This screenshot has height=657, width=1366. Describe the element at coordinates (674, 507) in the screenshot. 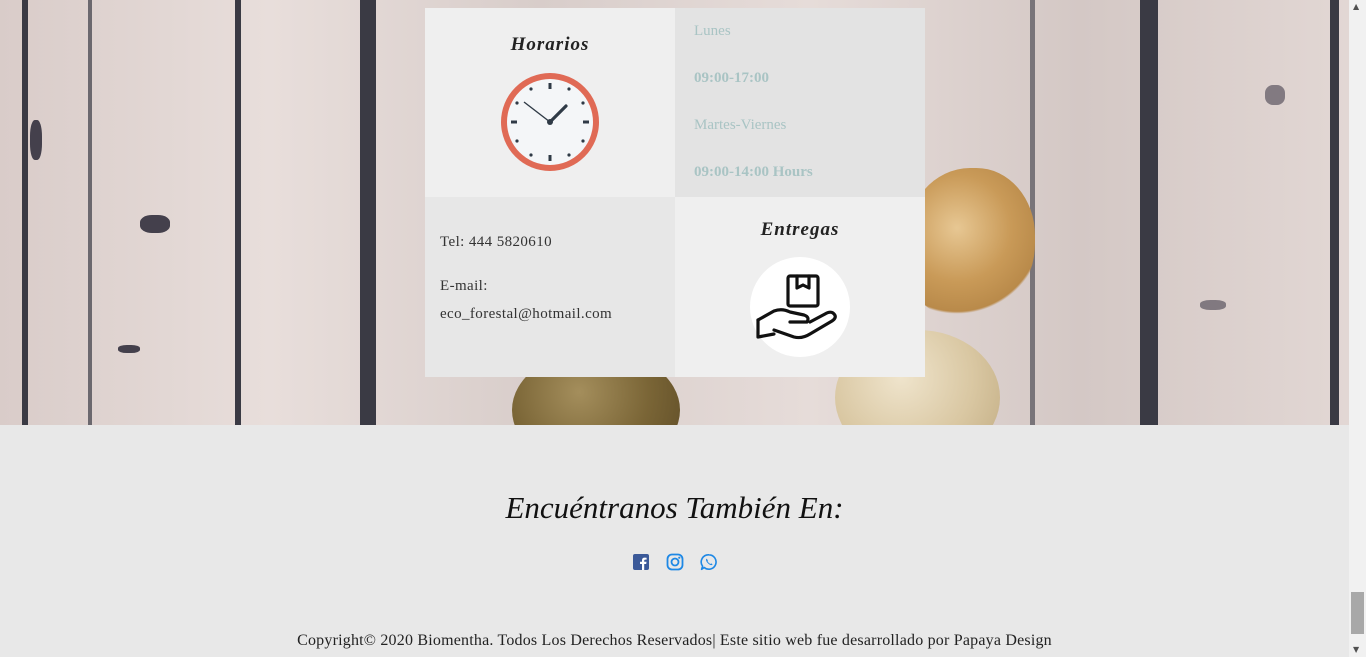

I see `follow-us-heading: Encuéntranos También En:` at that location.